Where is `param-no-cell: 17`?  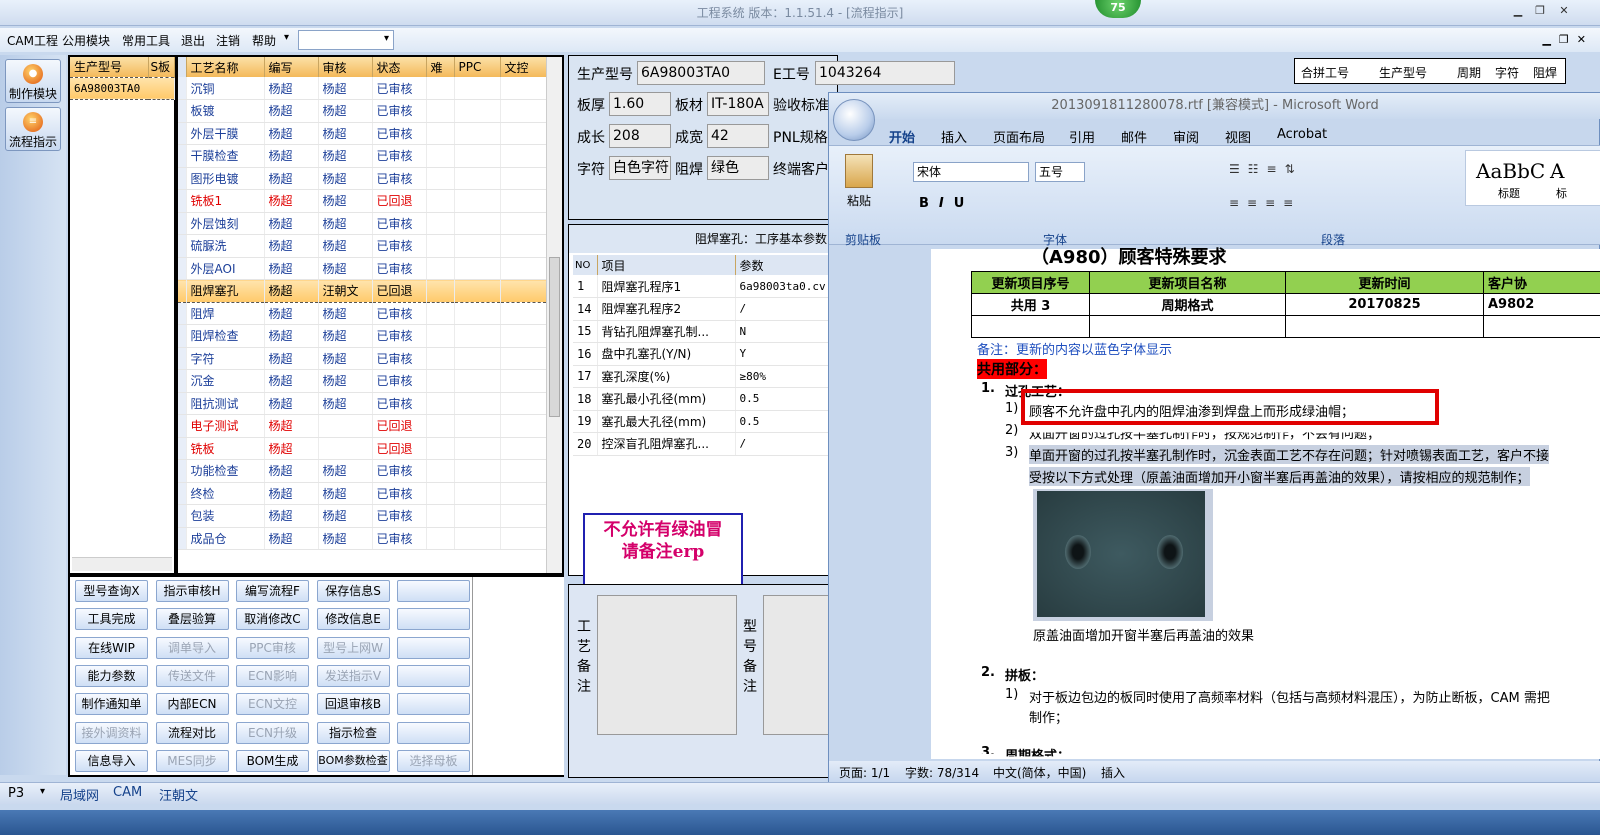
param-no-cell: 17 is located at coordinates (585, 376).